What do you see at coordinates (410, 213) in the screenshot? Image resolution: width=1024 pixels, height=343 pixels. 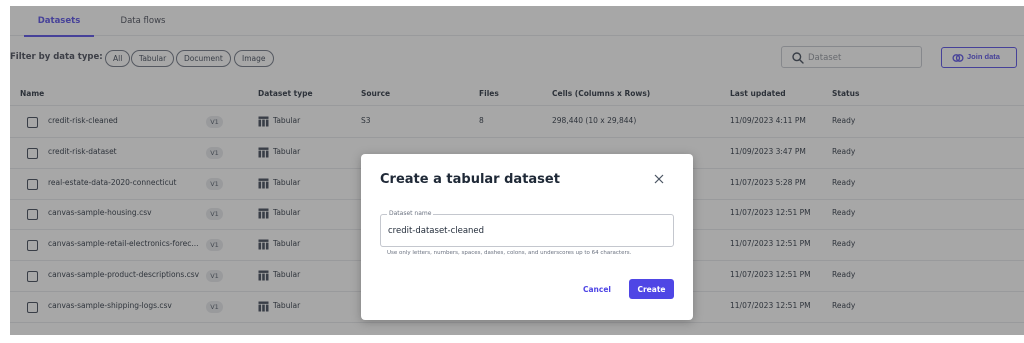 I see `dataset-name-label: Dataset name` at bounding box center [410, 213].